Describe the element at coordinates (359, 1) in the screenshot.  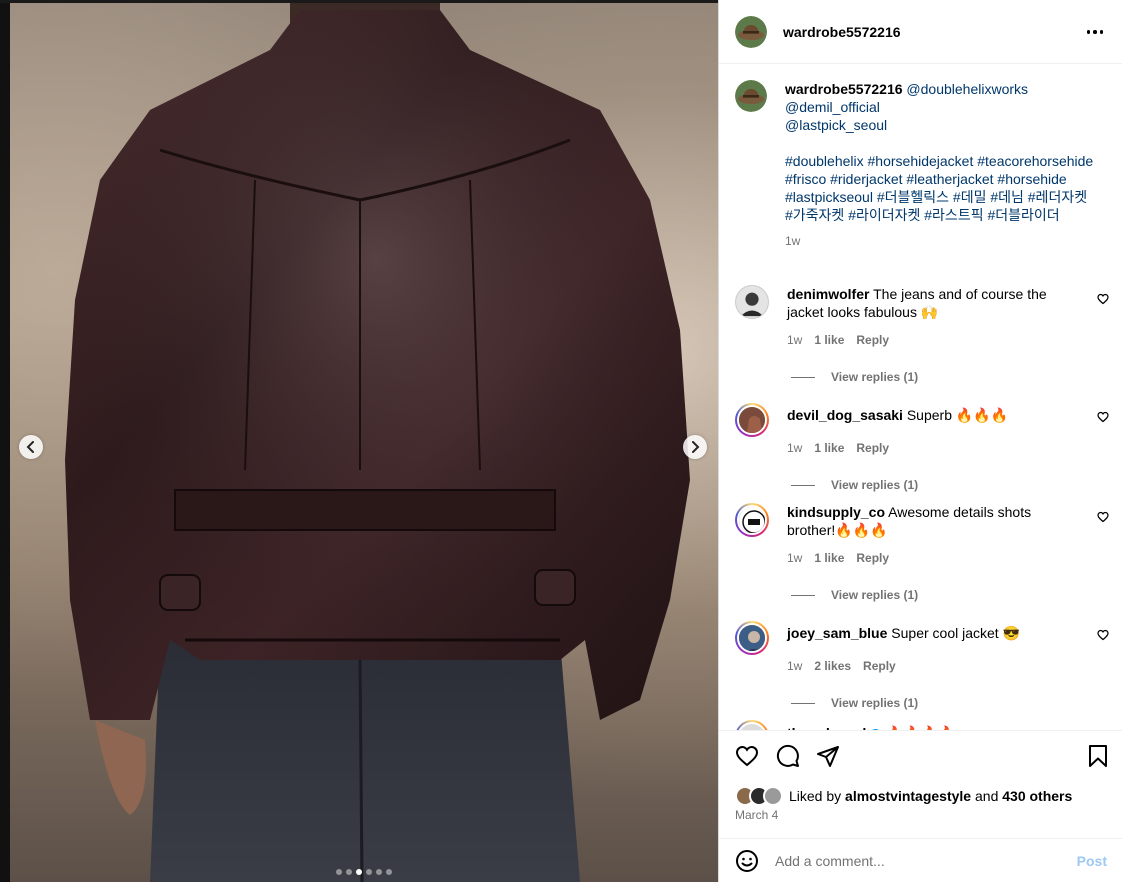
I see `image-edge-top` at that location.